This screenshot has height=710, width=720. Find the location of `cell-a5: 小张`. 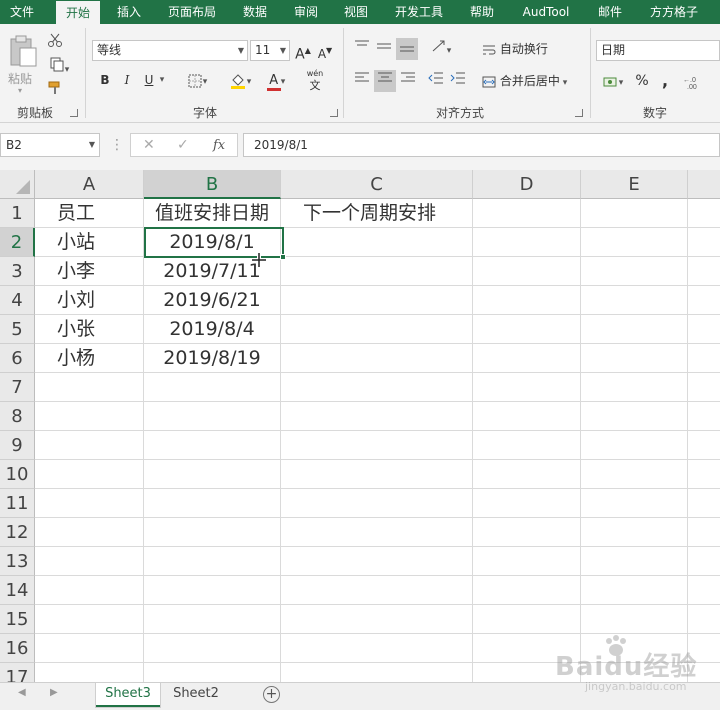

cell-a5: 小张 is located at coordinates (89, 329).